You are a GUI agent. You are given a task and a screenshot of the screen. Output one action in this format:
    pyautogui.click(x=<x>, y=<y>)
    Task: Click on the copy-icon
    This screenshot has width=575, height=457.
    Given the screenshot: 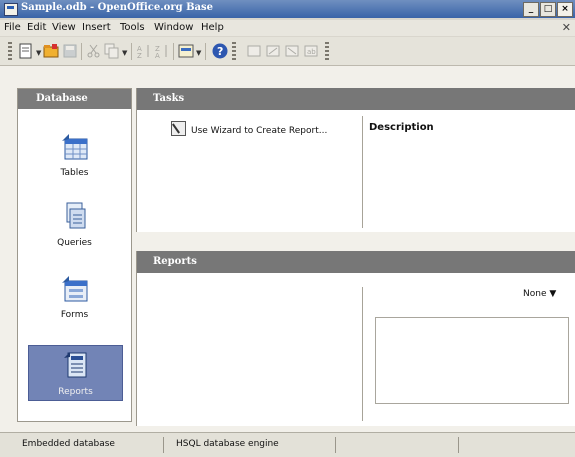 What is the action you would take?
    pyautogui.click(x=112, y=51)
    